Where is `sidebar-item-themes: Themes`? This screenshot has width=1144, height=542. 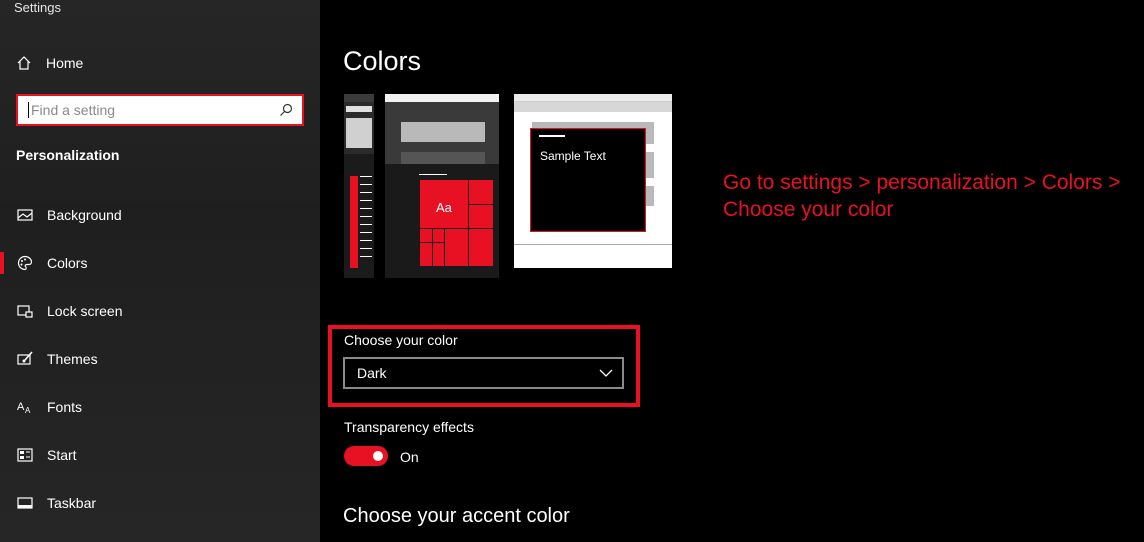
sidebar-item-themes: Themes is located at coordinates (160, 359).